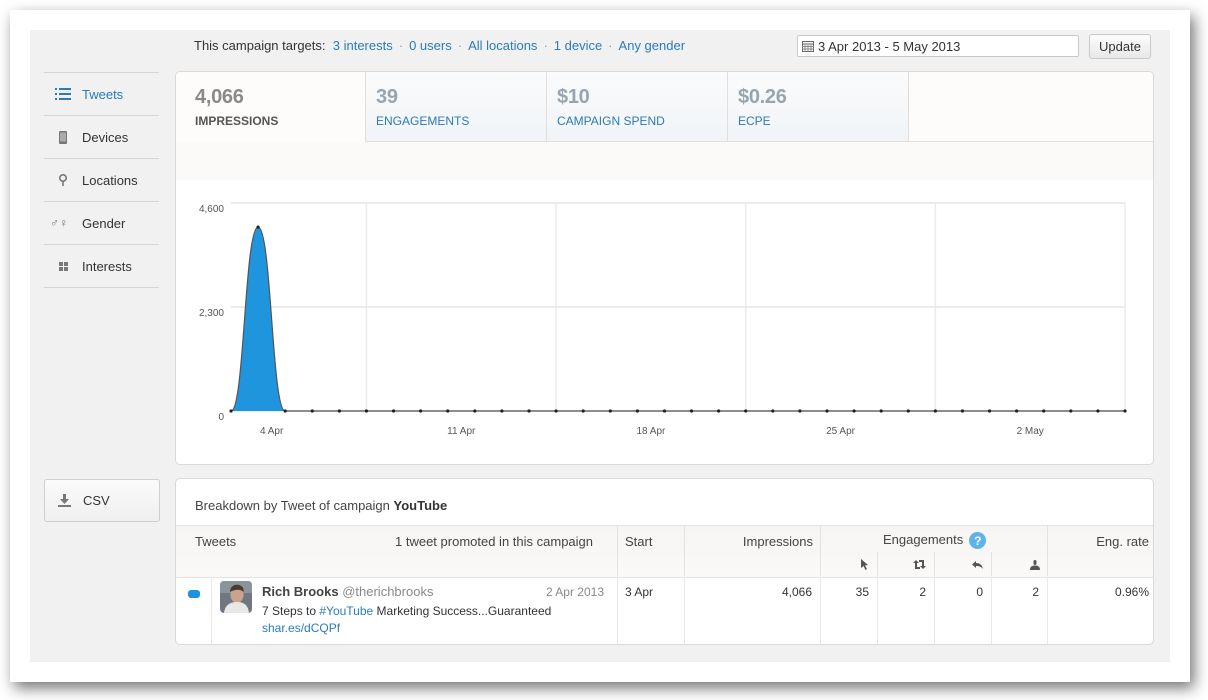 The height and width of the screenshot is (700, 1208). Describe the element at coordinates (59, 223) in the screenshot. I see `gender-icon: ♂♀` at that location.